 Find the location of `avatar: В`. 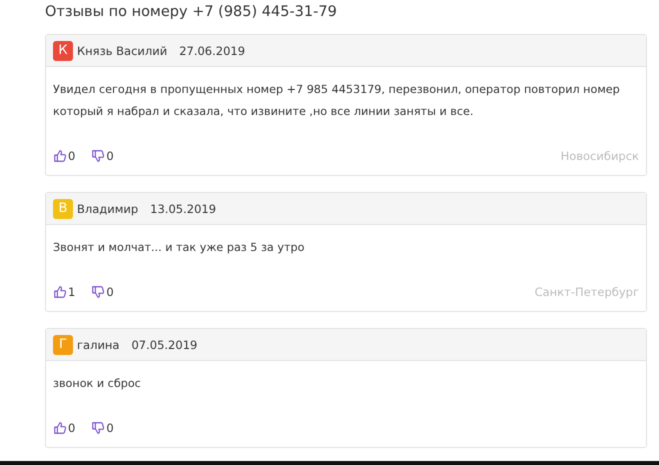

avatar: В is located at coordinates (63, 208).